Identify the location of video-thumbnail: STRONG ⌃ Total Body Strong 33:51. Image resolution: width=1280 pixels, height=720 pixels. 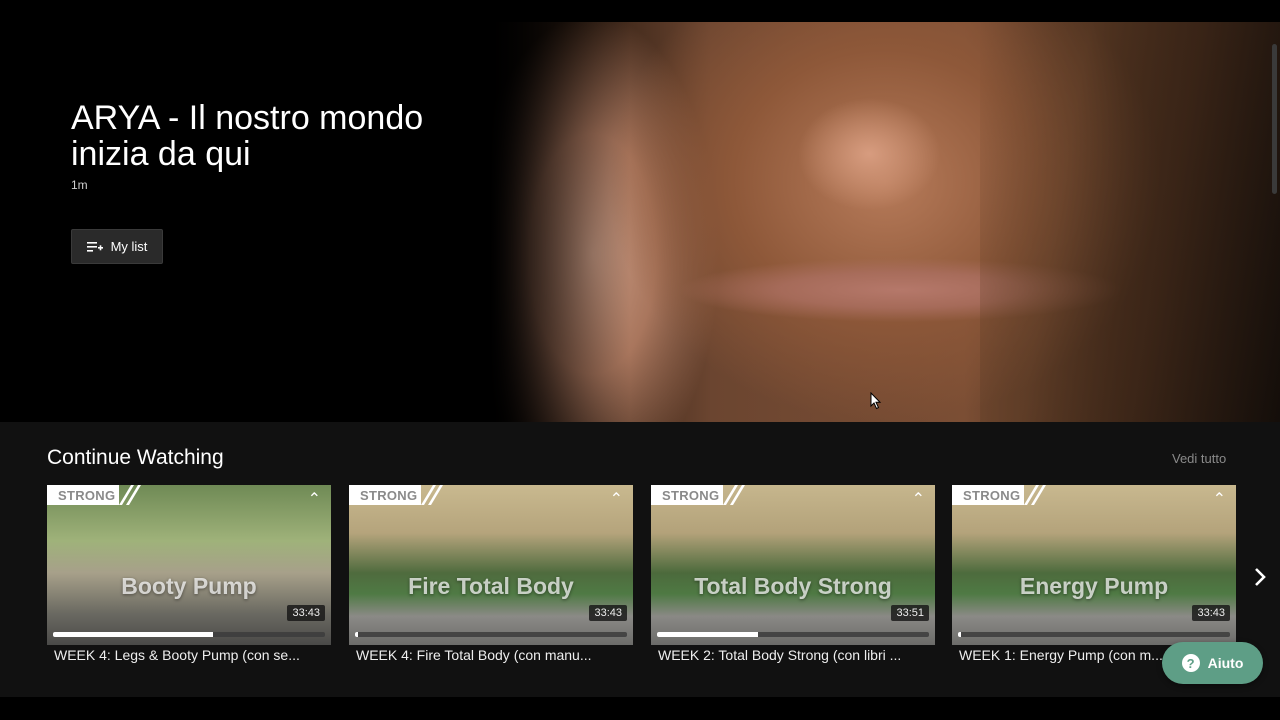
(793, 565).